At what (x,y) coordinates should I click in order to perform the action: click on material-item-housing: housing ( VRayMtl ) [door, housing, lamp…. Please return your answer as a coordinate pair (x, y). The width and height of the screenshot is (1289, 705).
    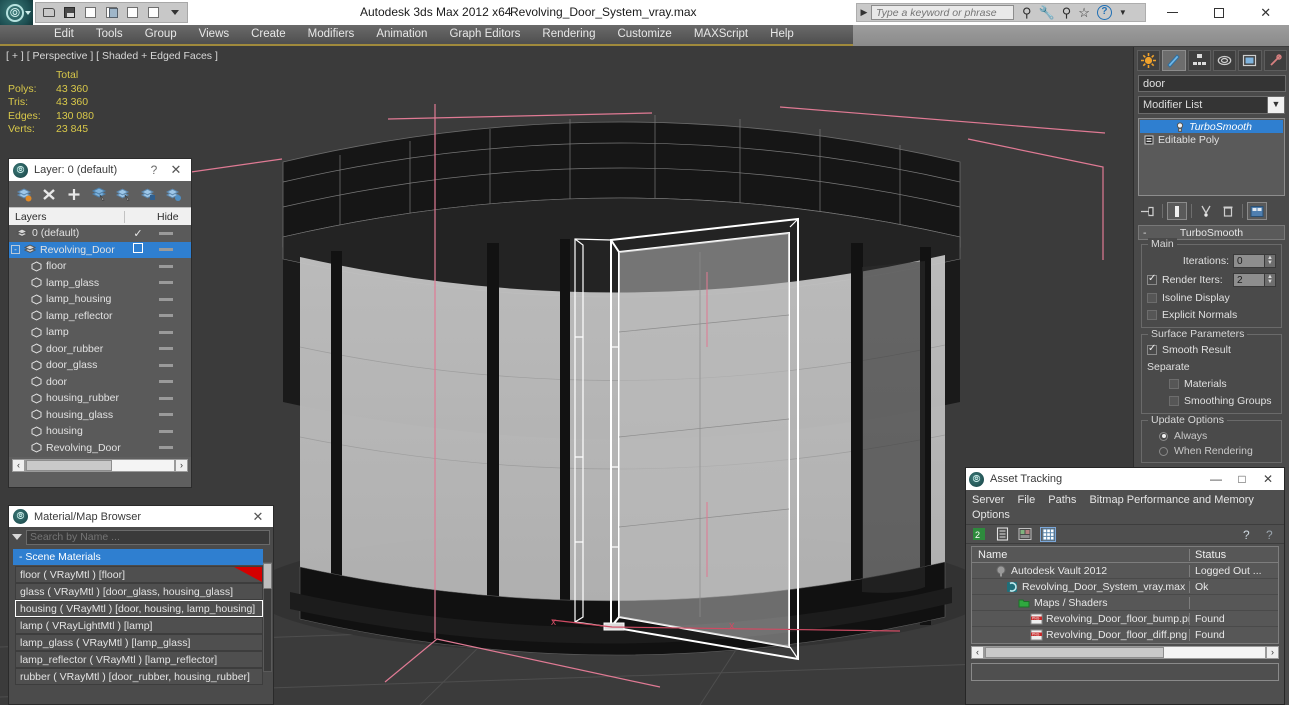
    Looking at the image, I should click on (139, 608).